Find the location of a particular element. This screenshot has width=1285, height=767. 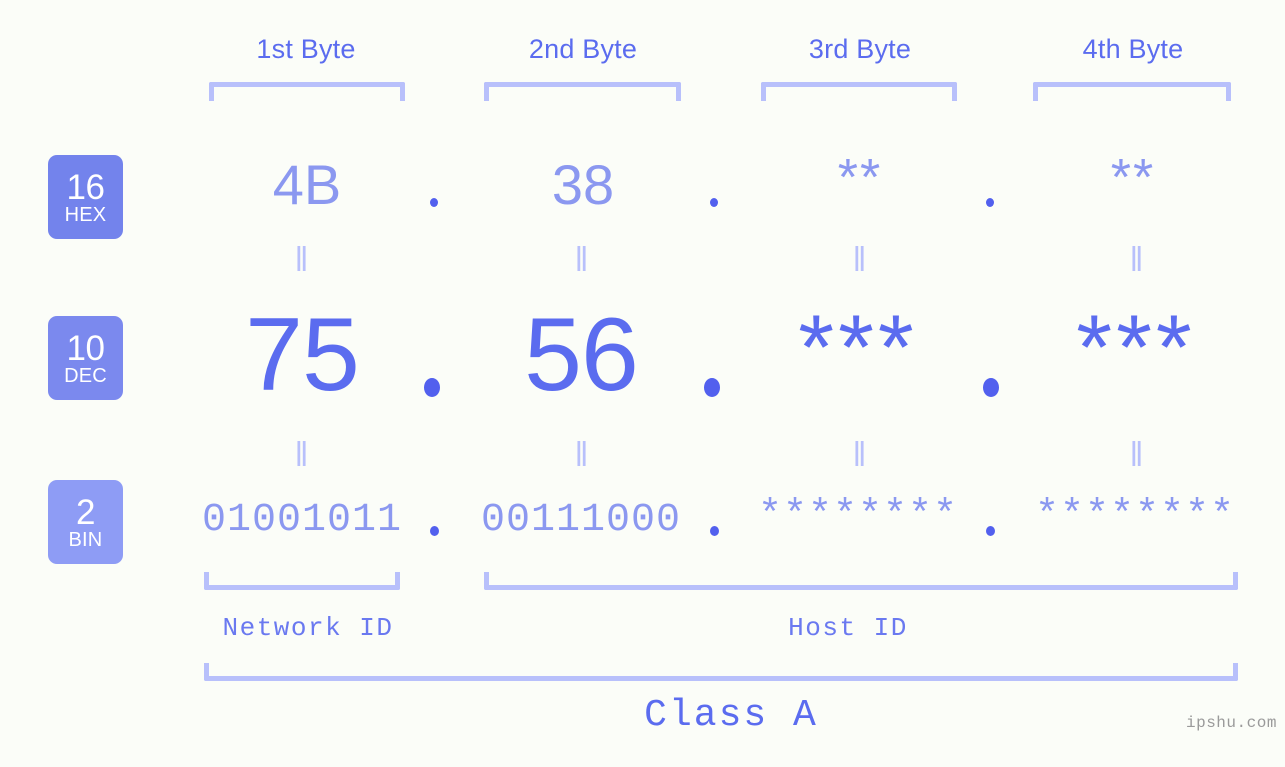

base-badge-hex: 16 HEX is located at coordinates (85, 197).